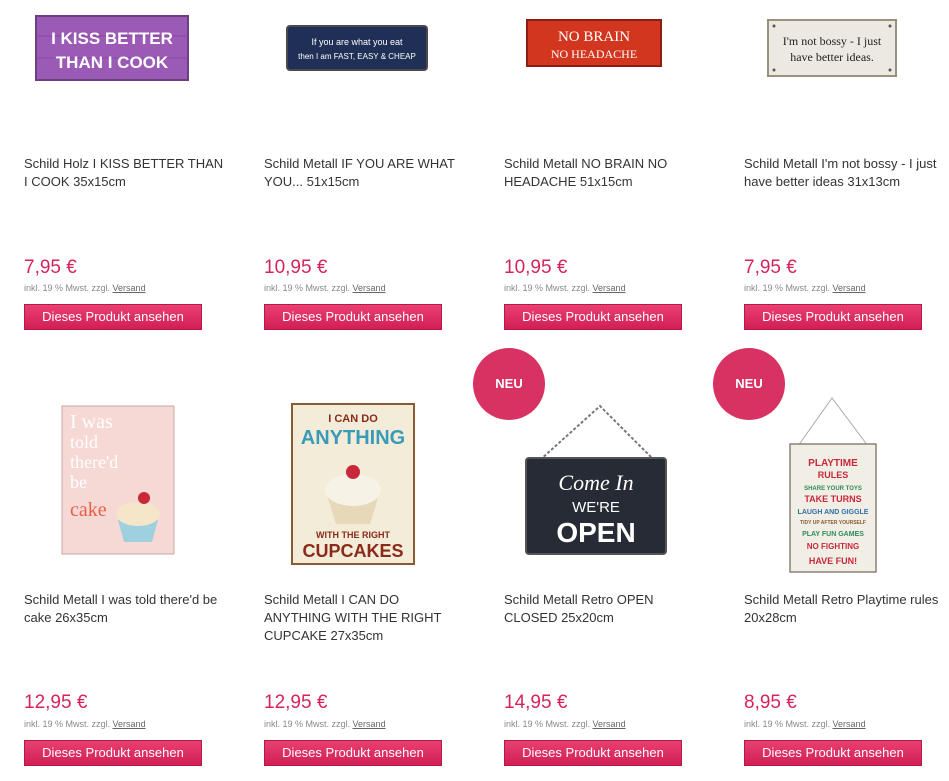  I want to click on product-image: Come In WE'RE OPEN, so click(595, 500).